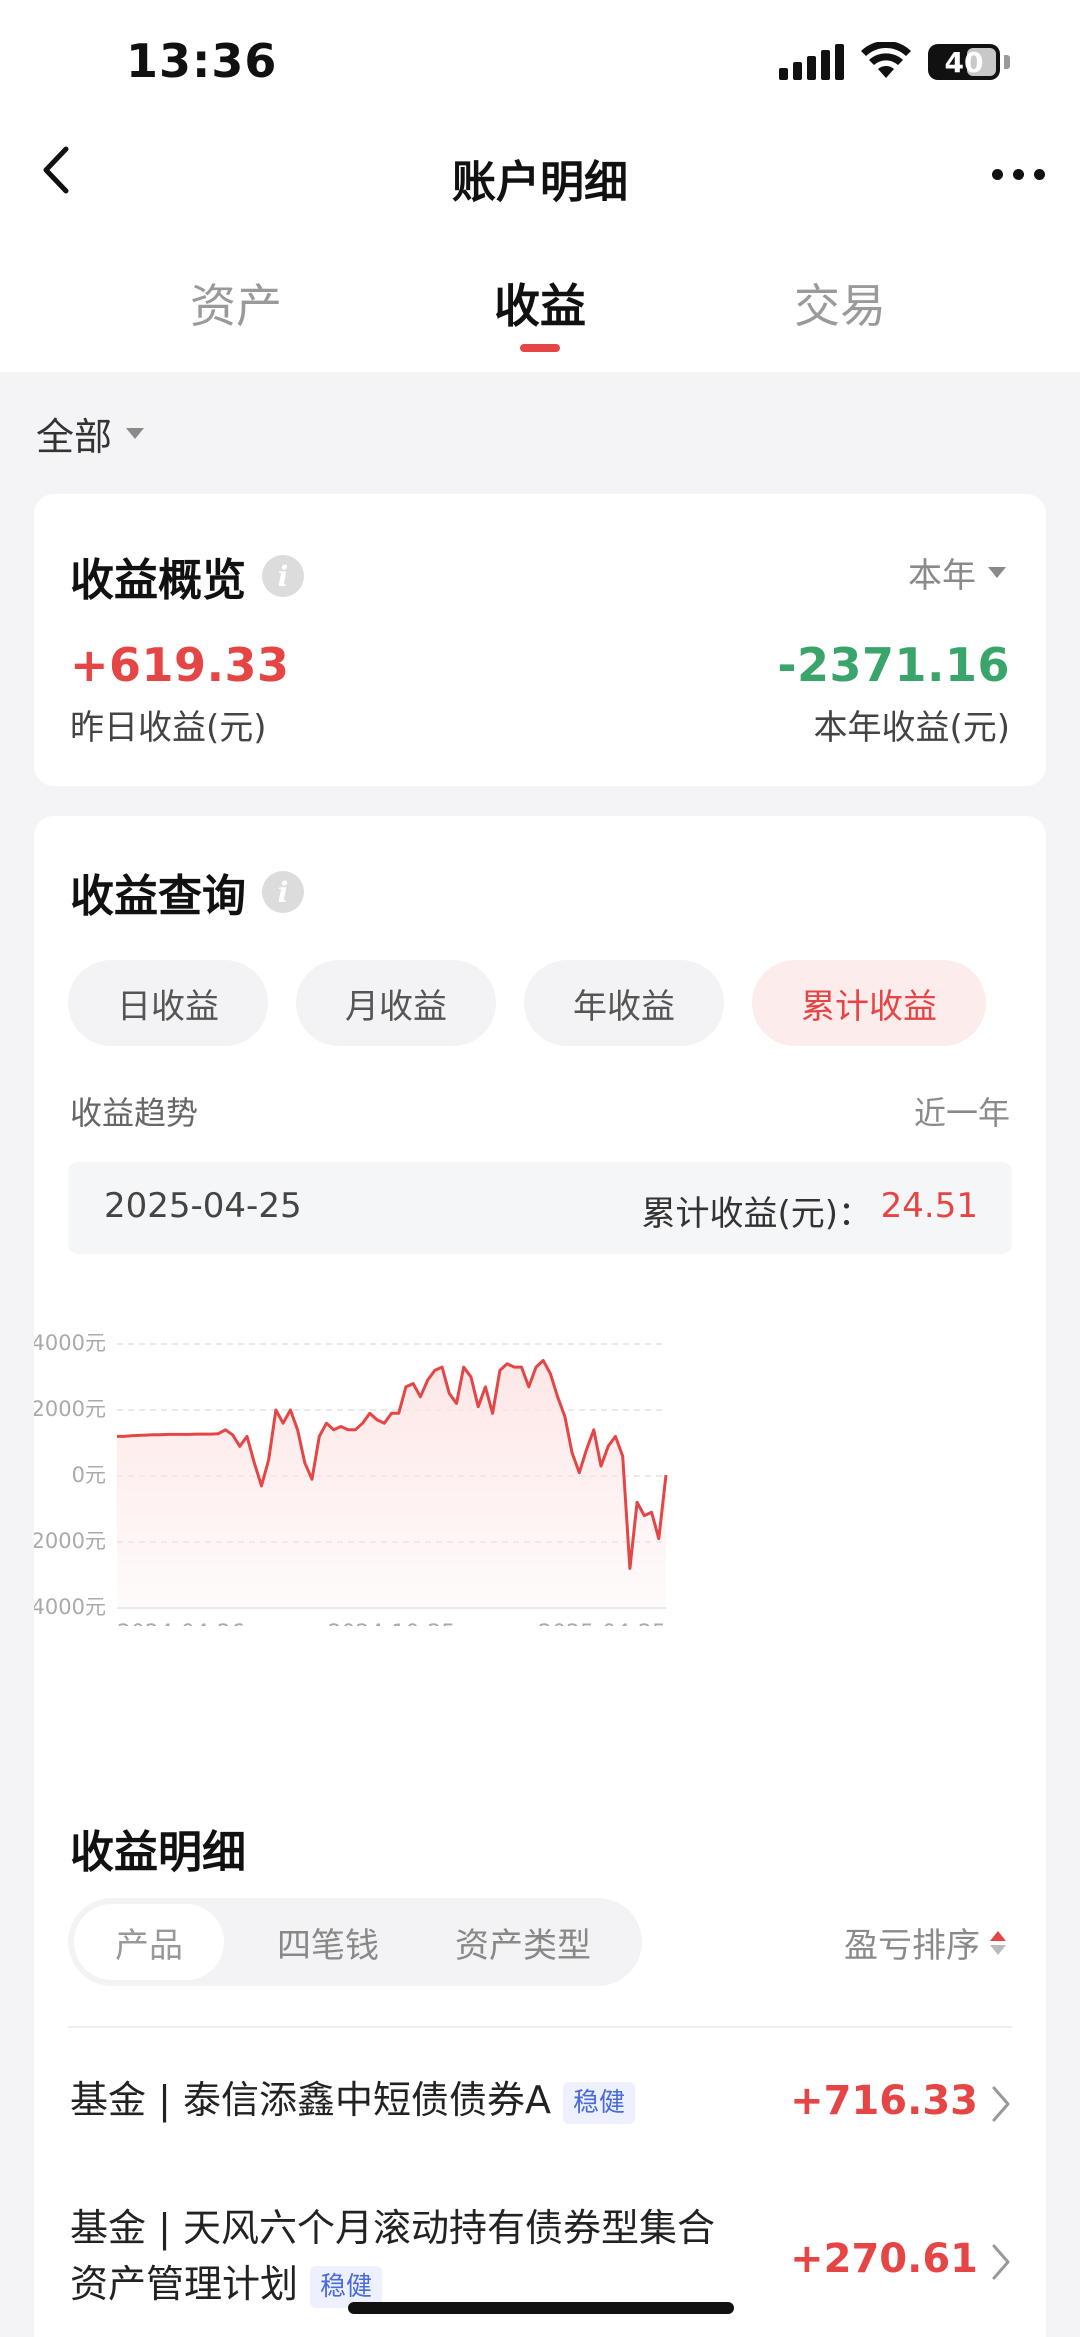  I want to click on product-pnl: +270.61, so click(884, 2259).